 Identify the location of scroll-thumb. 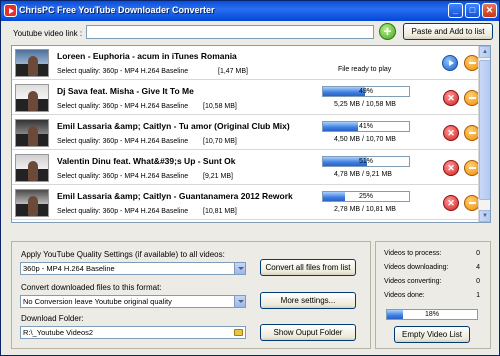
(484, 130).